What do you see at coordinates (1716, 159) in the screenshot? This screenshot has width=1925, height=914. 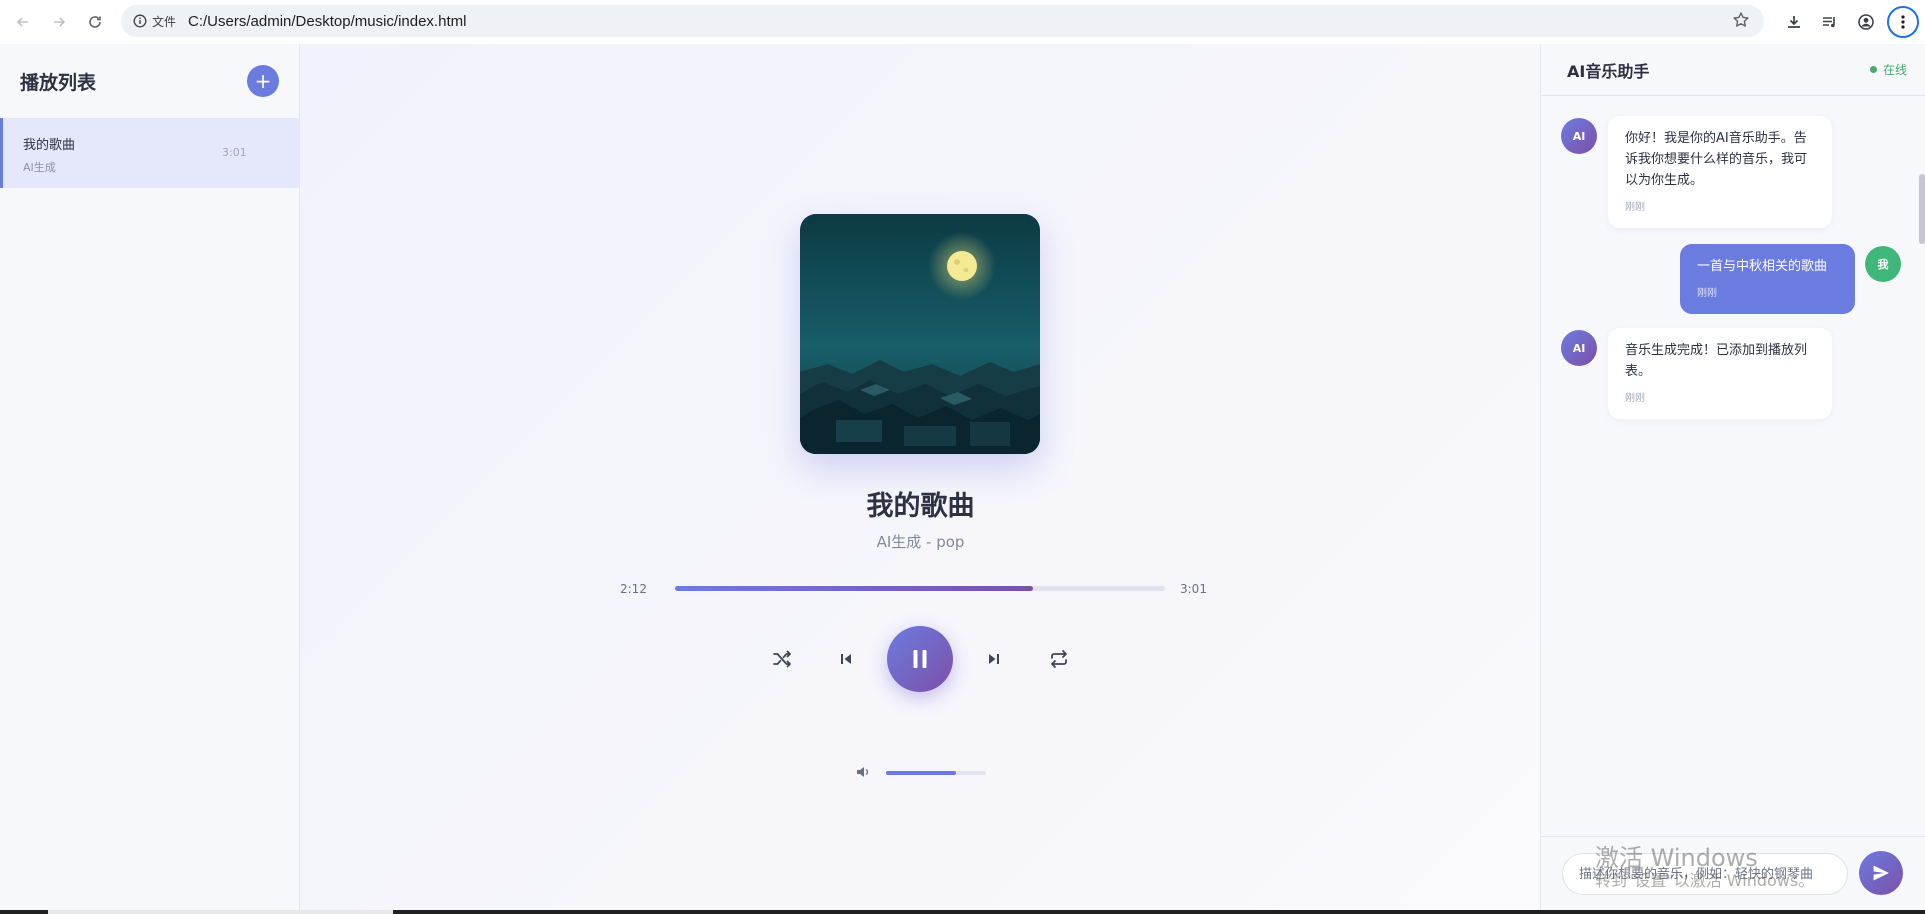 I see `message-text: 你好！我是你的AI音乐助手。告诉我你想要什么样的音乐，我可以为你生成。` at bounding box center [1716, 159].